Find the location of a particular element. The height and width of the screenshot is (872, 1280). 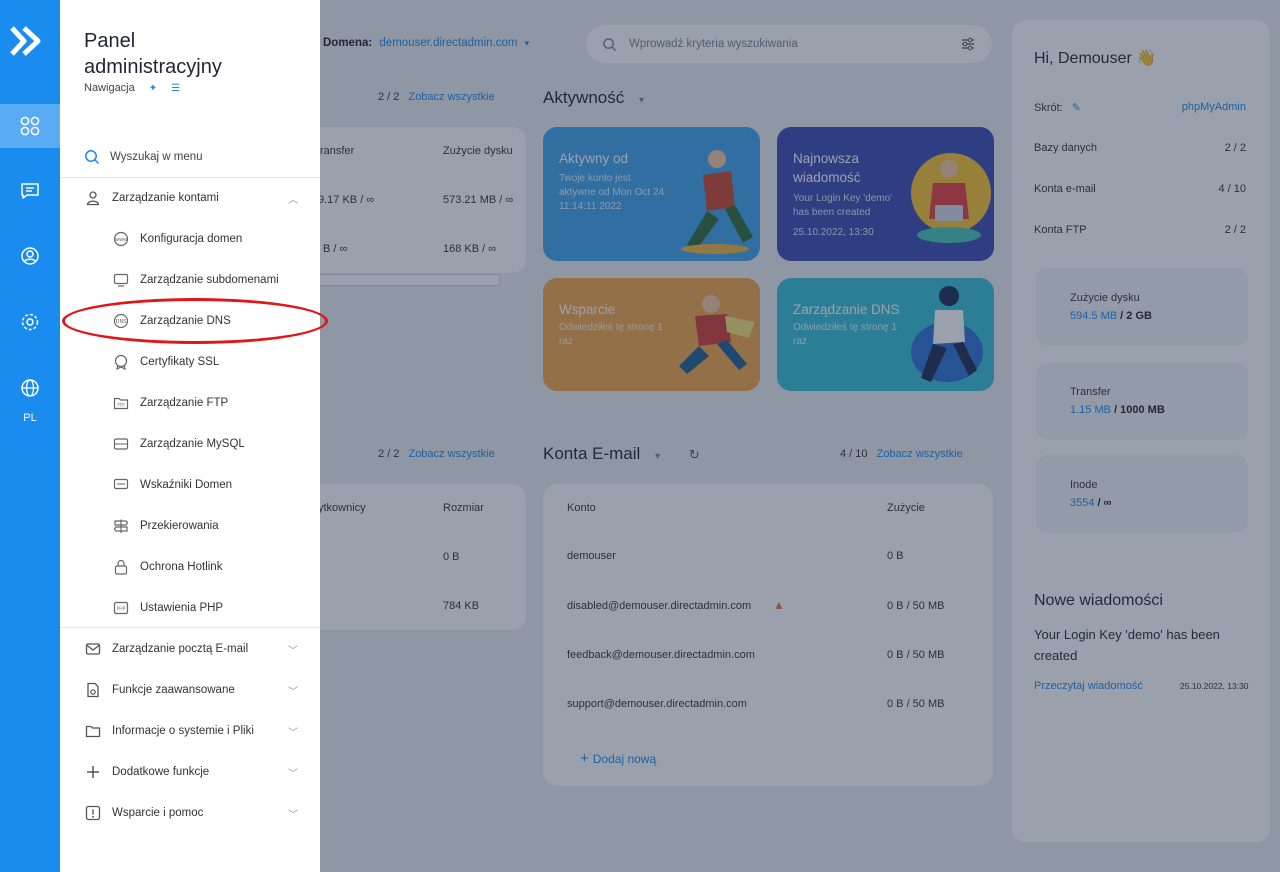

nav-php-settings: PHP Ustawienia PHP is located at coordinates (212, 608).